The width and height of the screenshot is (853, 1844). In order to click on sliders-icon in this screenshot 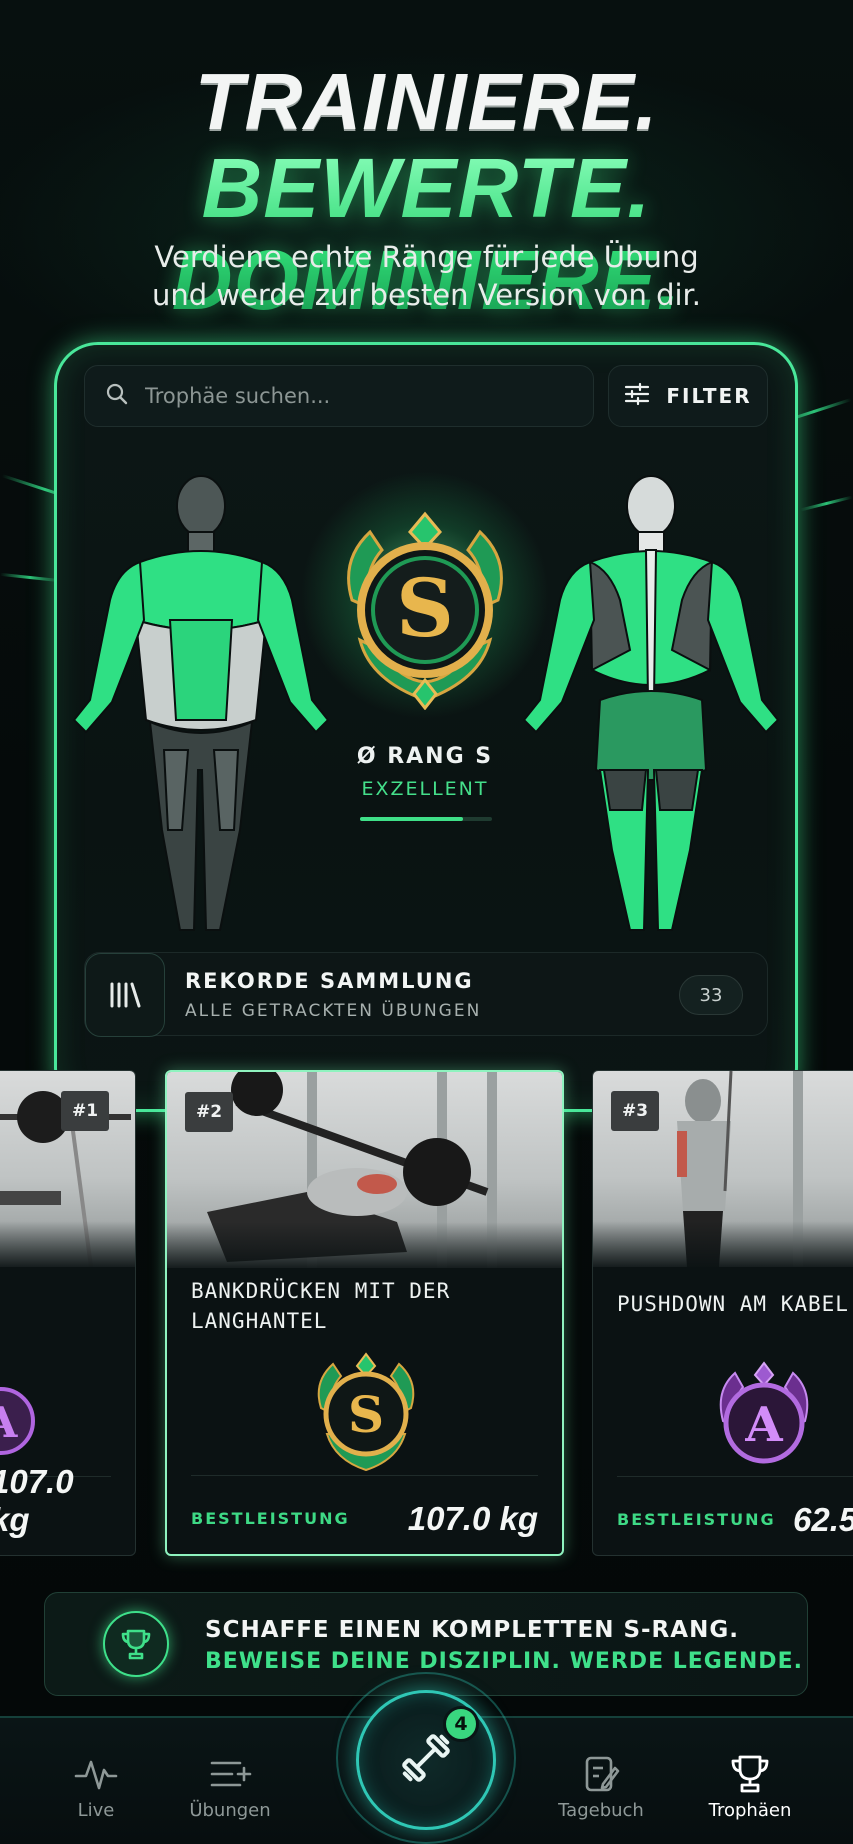, I will do `click(637, 396)`.